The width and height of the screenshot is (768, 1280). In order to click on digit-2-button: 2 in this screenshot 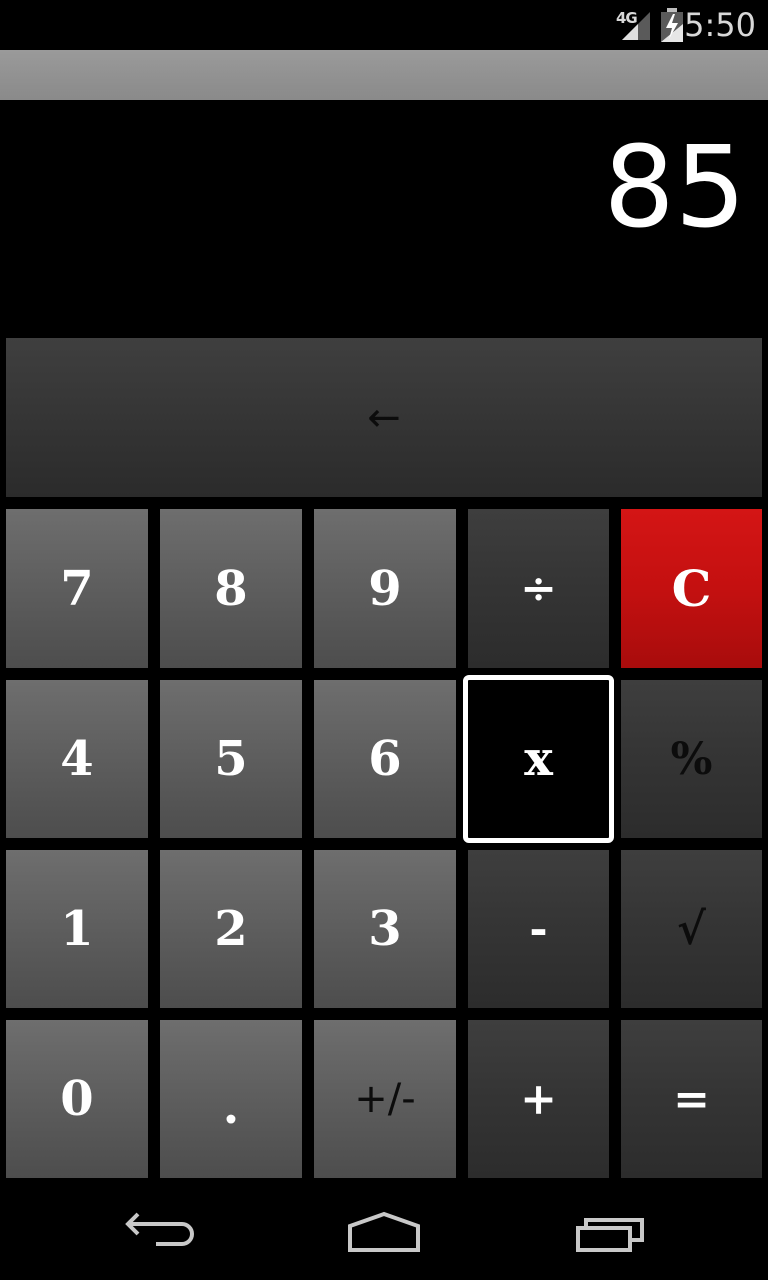, I will do `click(231, 929)`.